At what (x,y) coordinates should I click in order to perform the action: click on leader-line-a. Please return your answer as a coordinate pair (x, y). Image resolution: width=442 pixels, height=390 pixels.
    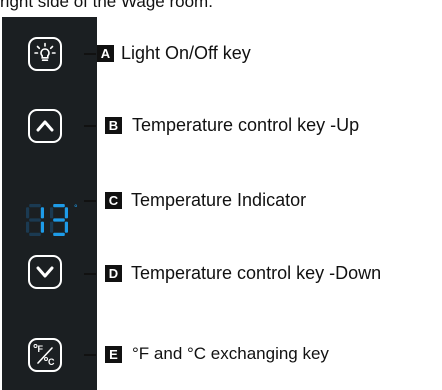
    Looking at the image, I should click on (90, 54).